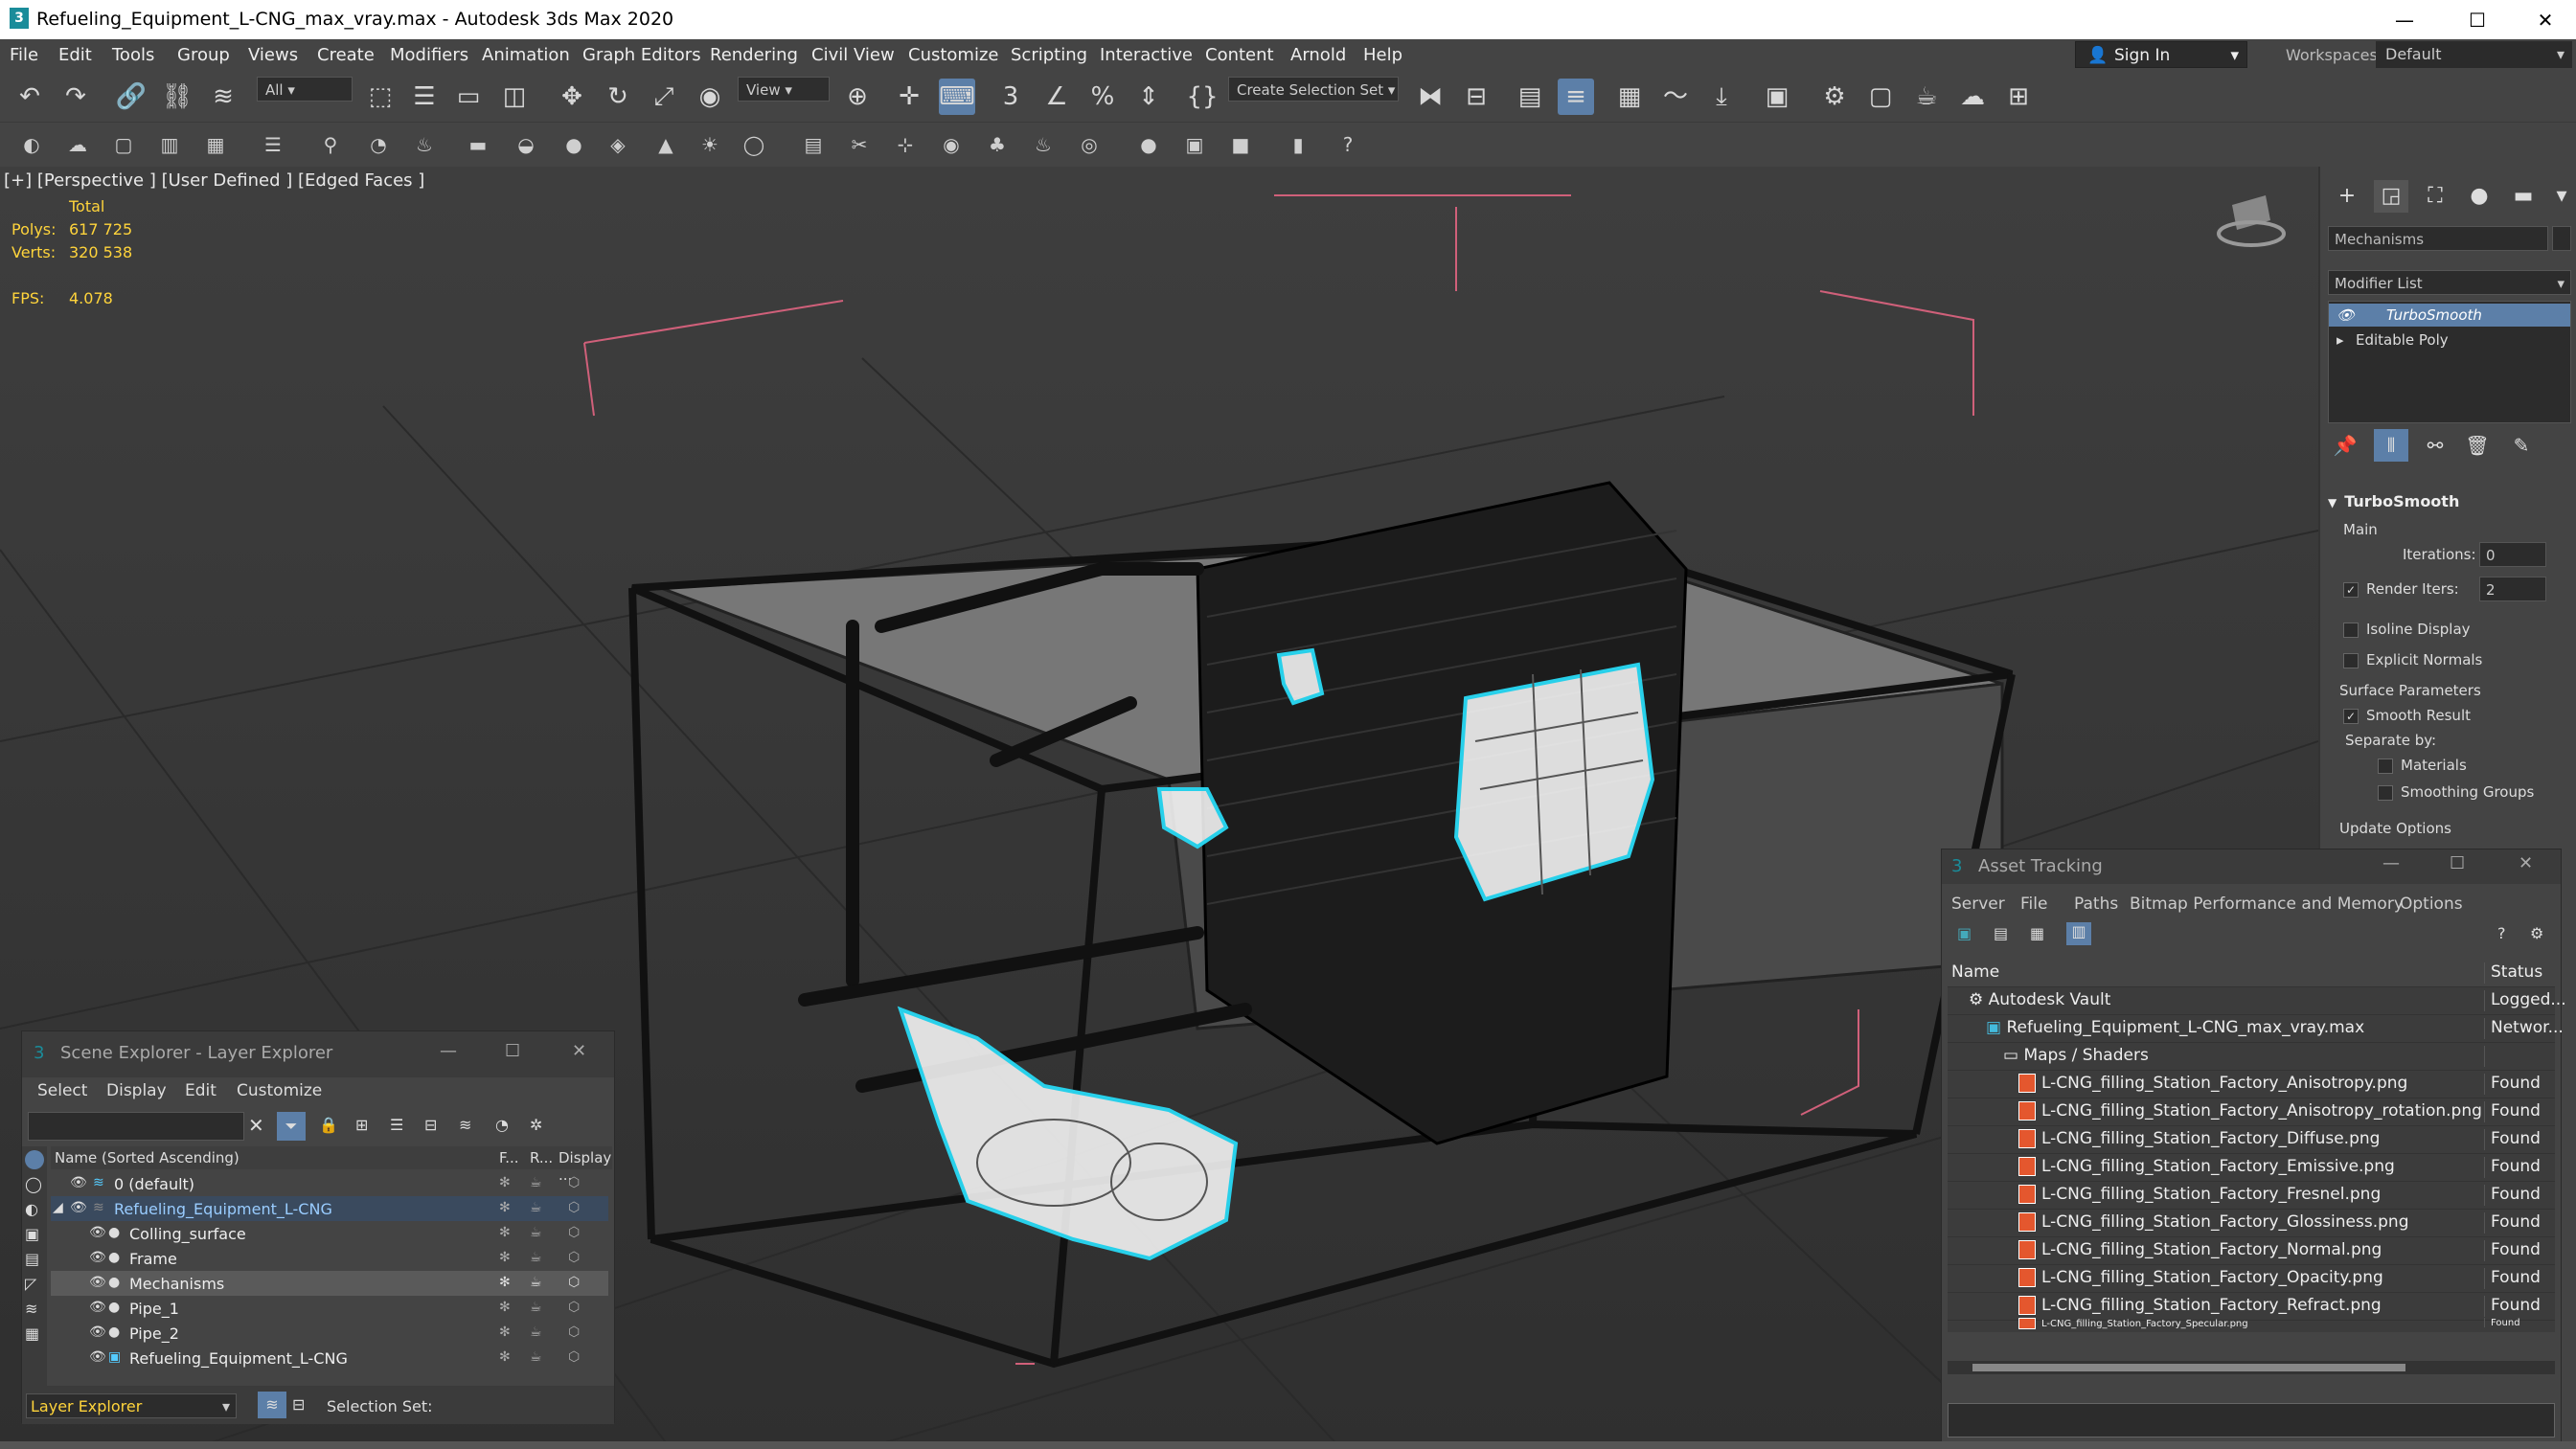 The image size is (2576, 1449). Describe the element at coordinates (1382, 55) in the screenshot. I see `menu-help: Help` at that location.